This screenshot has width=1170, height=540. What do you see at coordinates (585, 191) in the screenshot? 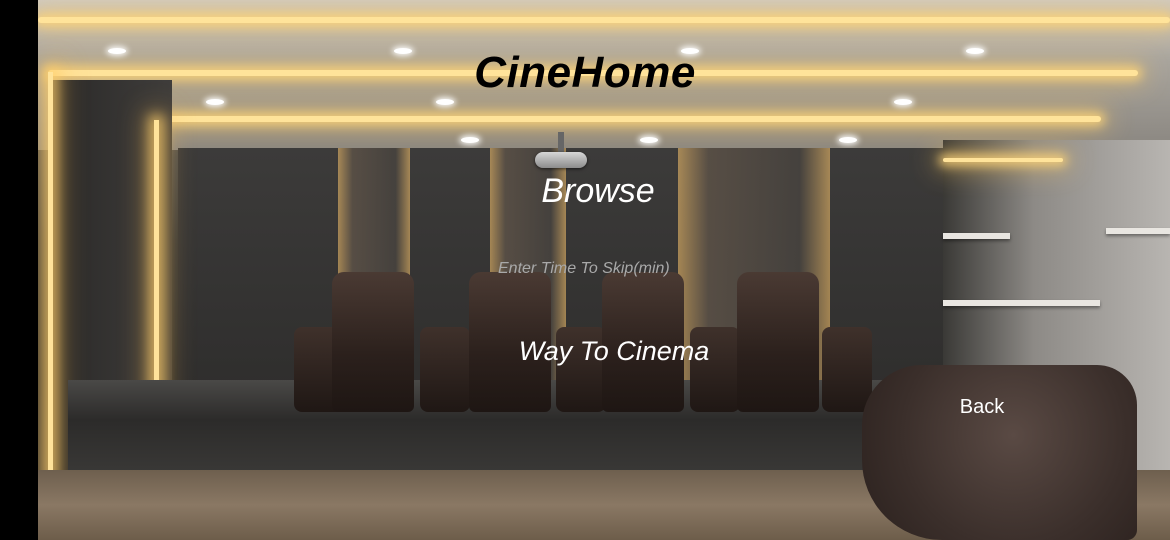
I see `browse-button: Browse` at bounding box center [585, 191].